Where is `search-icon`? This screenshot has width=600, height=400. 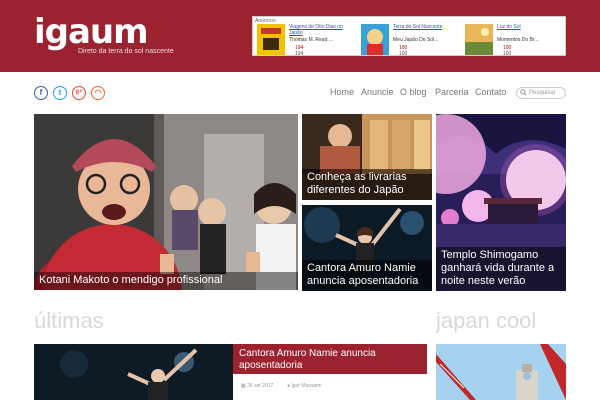
search-icon is located at coordinates (523, 92).